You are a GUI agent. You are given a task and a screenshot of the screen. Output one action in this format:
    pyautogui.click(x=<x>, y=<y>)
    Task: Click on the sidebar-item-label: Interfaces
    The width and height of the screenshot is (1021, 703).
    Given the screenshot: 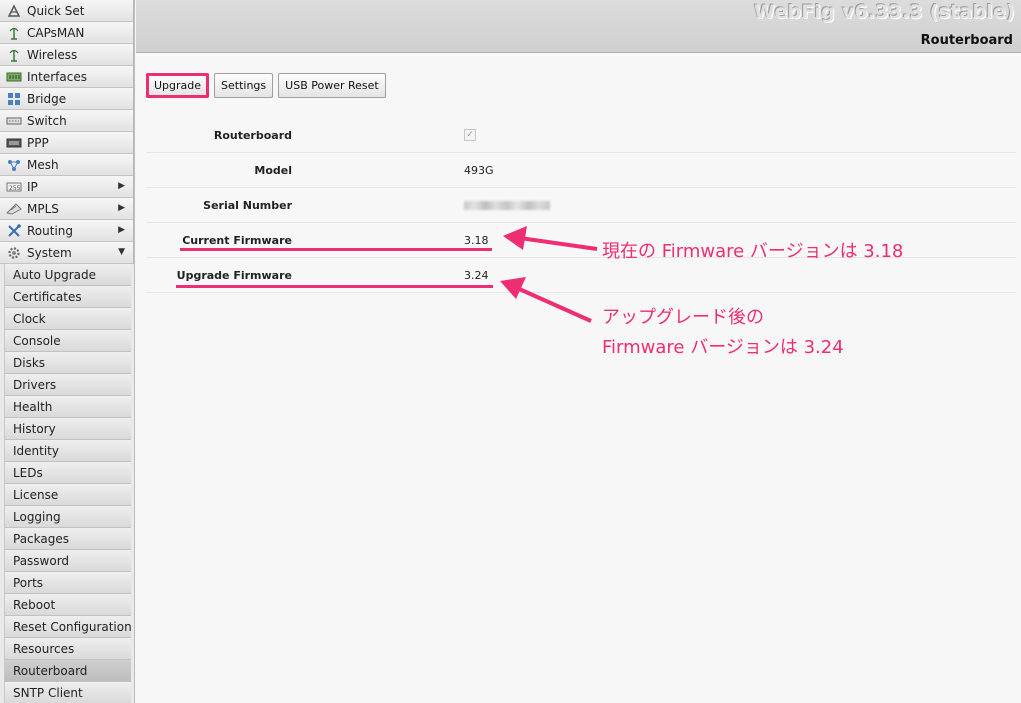 What is the action you would take?
    pyautogui.click(x=57, y=76)
    